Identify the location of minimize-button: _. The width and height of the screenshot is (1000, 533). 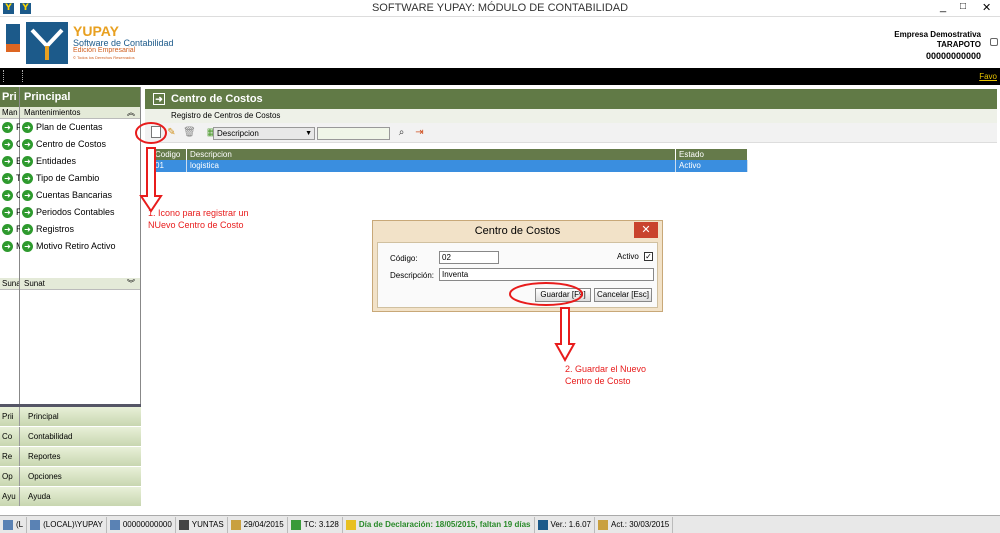
(943, 7).